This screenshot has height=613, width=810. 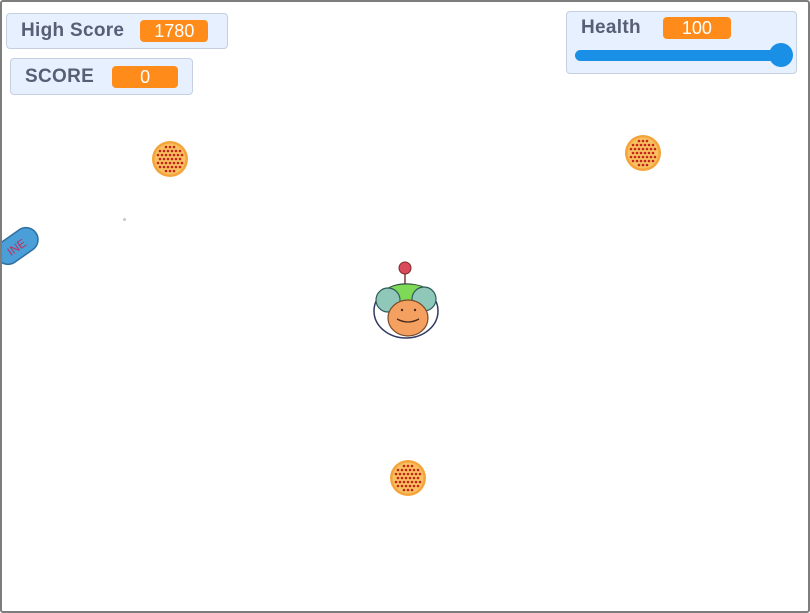 I want to click on player-sprite, so click(x=406, y=300).